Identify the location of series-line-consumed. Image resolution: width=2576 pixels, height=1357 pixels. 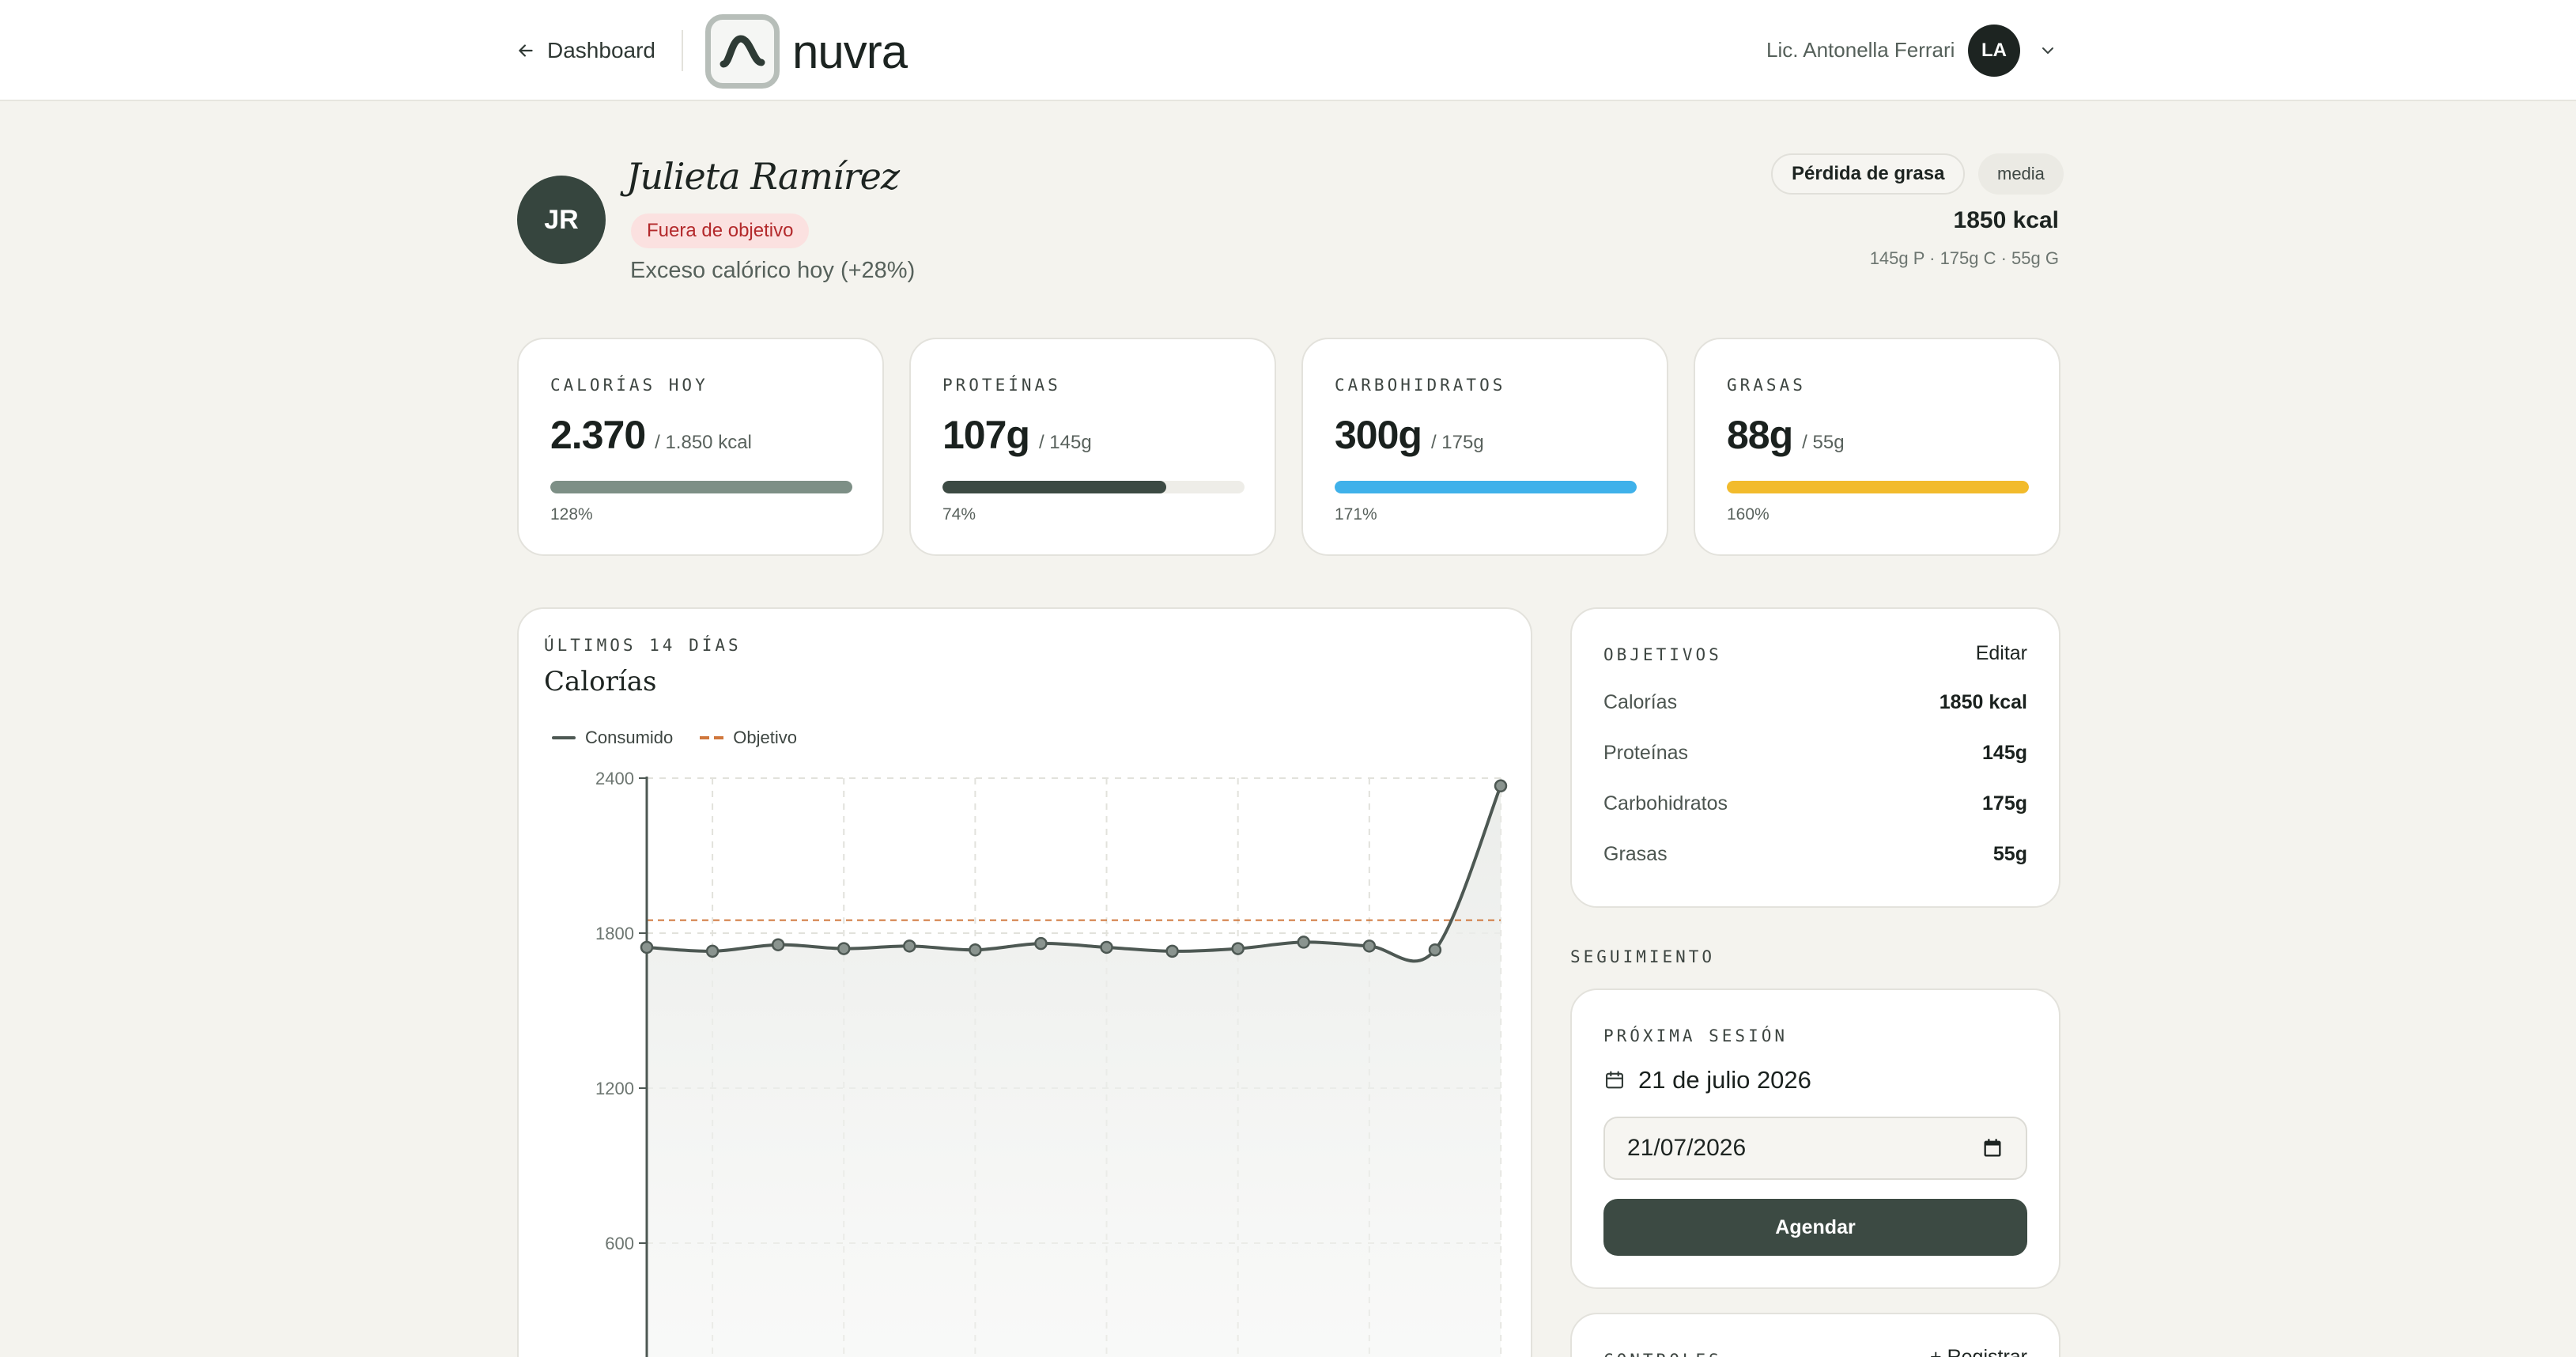
(1074, 874).